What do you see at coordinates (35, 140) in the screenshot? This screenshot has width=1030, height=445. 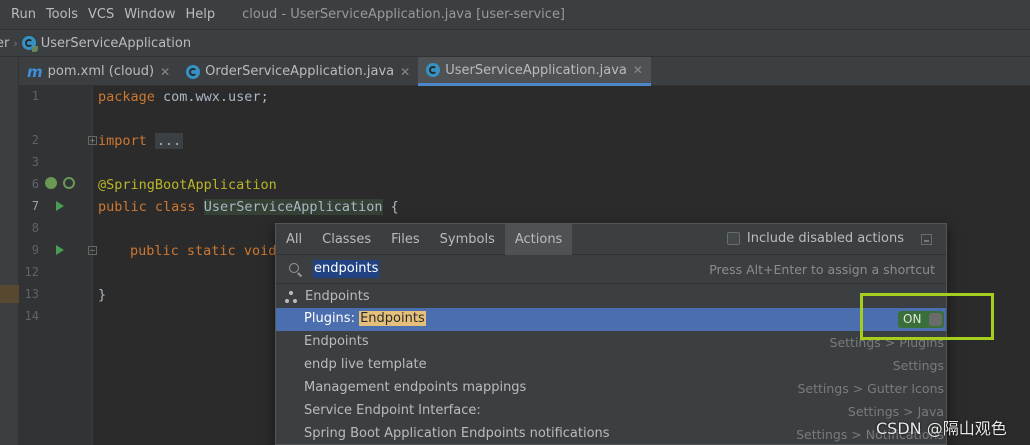 I see `line-number: 2` at bounding box center [35, 140].